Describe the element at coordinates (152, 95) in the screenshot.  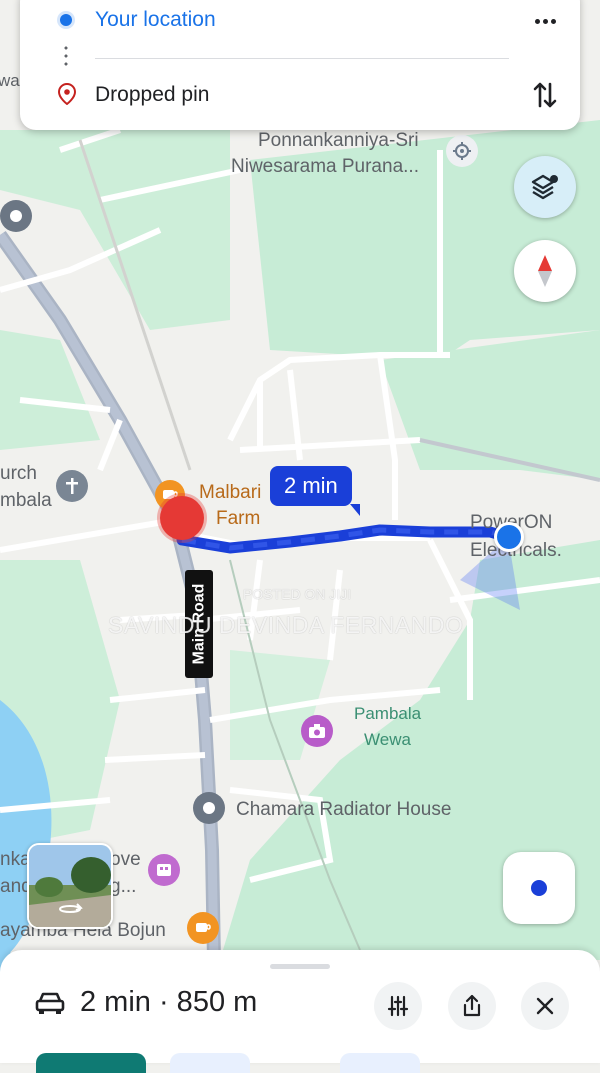
I see `destination-field: Dropped pin` at that location.